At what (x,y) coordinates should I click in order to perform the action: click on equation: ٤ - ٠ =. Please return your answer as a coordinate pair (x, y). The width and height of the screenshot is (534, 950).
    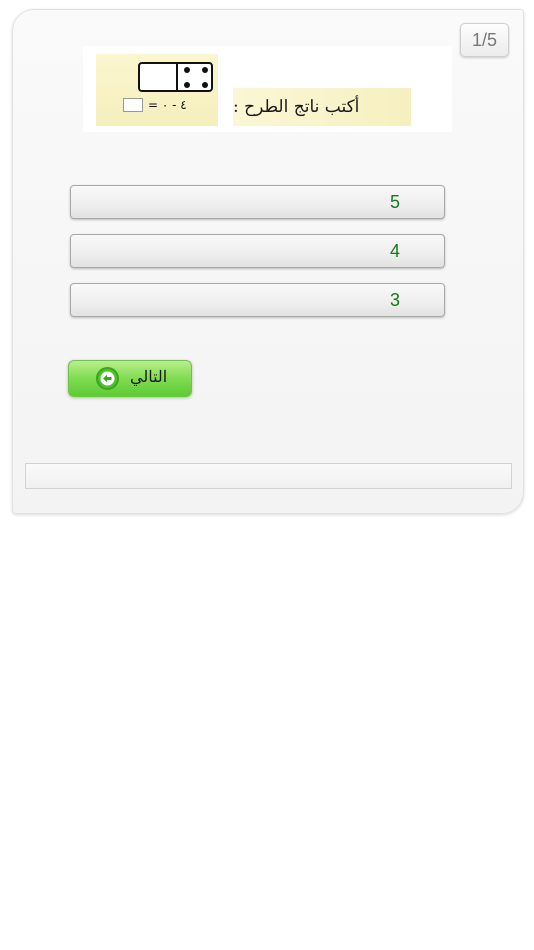
    Looking at the image, I should click on (166, 105).